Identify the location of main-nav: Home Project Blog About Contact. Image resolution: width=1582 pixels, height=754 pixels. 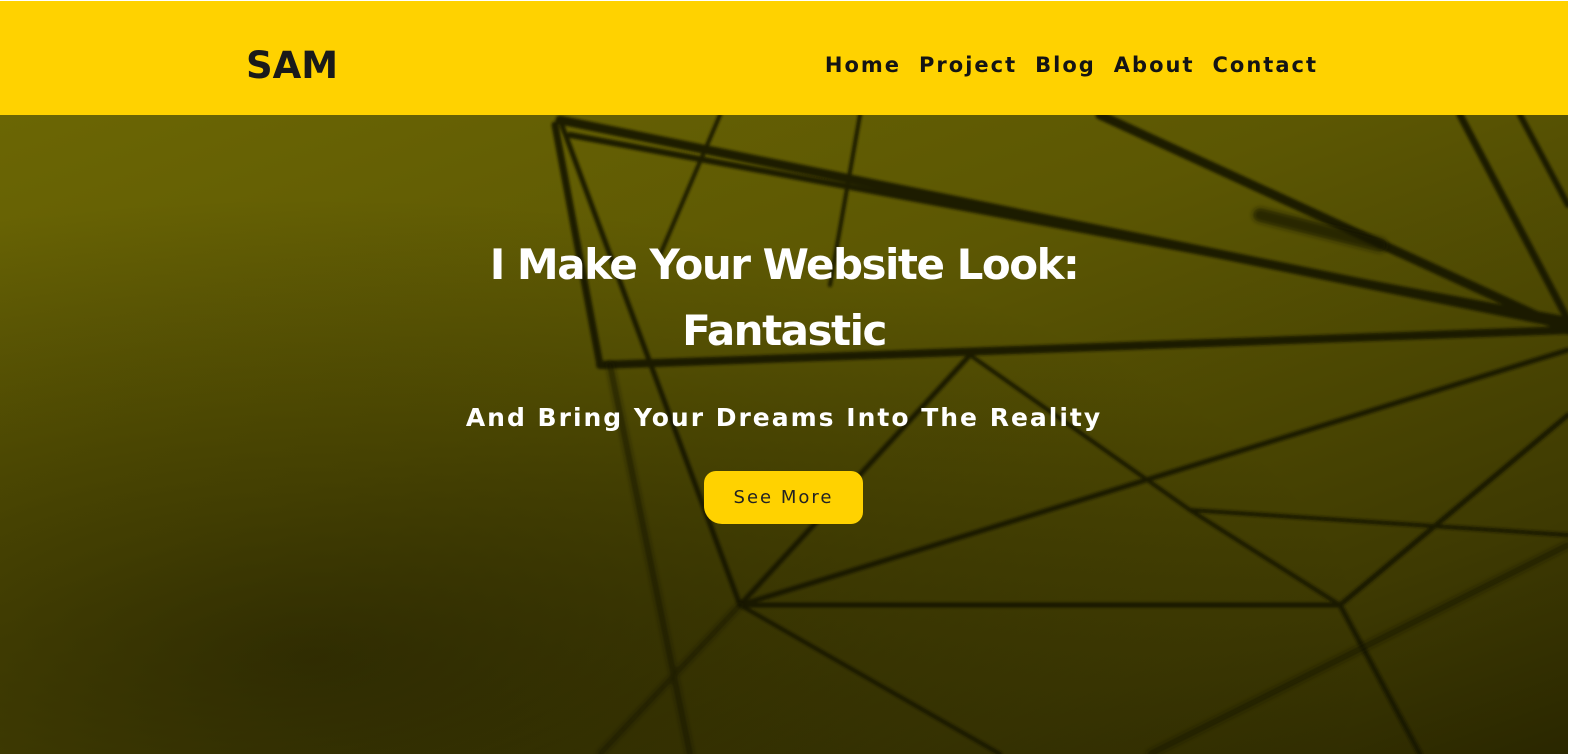
(1071, 65).